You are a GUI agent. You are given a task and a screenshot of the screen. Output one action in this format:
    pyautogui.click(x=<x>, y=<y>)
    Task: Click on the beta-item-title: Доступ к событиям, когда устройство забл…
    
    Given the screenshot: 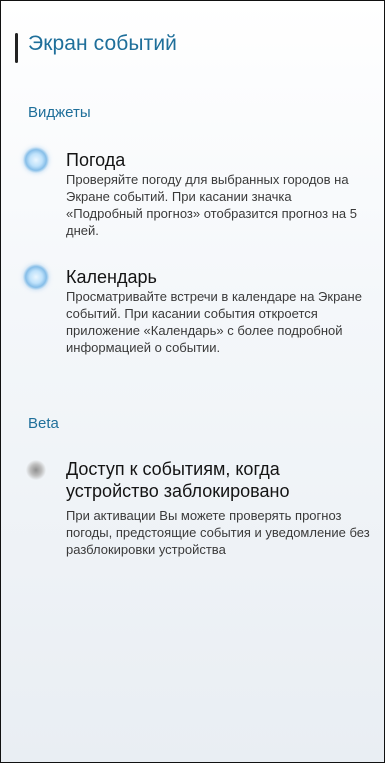 What is the action you would take?
    pyautogui.click(x=178, y=480)
    